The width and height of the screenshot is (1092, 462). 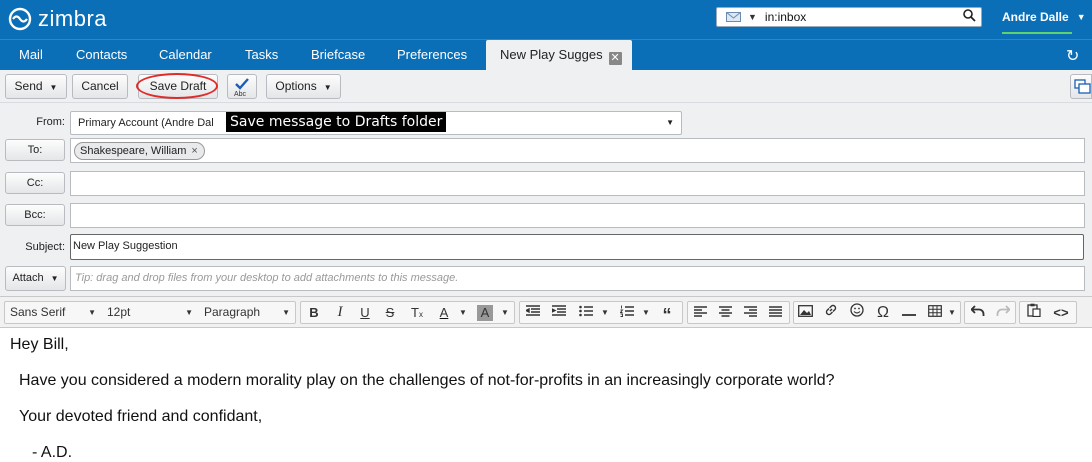 What do you see at coordinates (45, 247) in the screenshot?
I see `subject-label: Subject:` at bounding box center [45, 247].